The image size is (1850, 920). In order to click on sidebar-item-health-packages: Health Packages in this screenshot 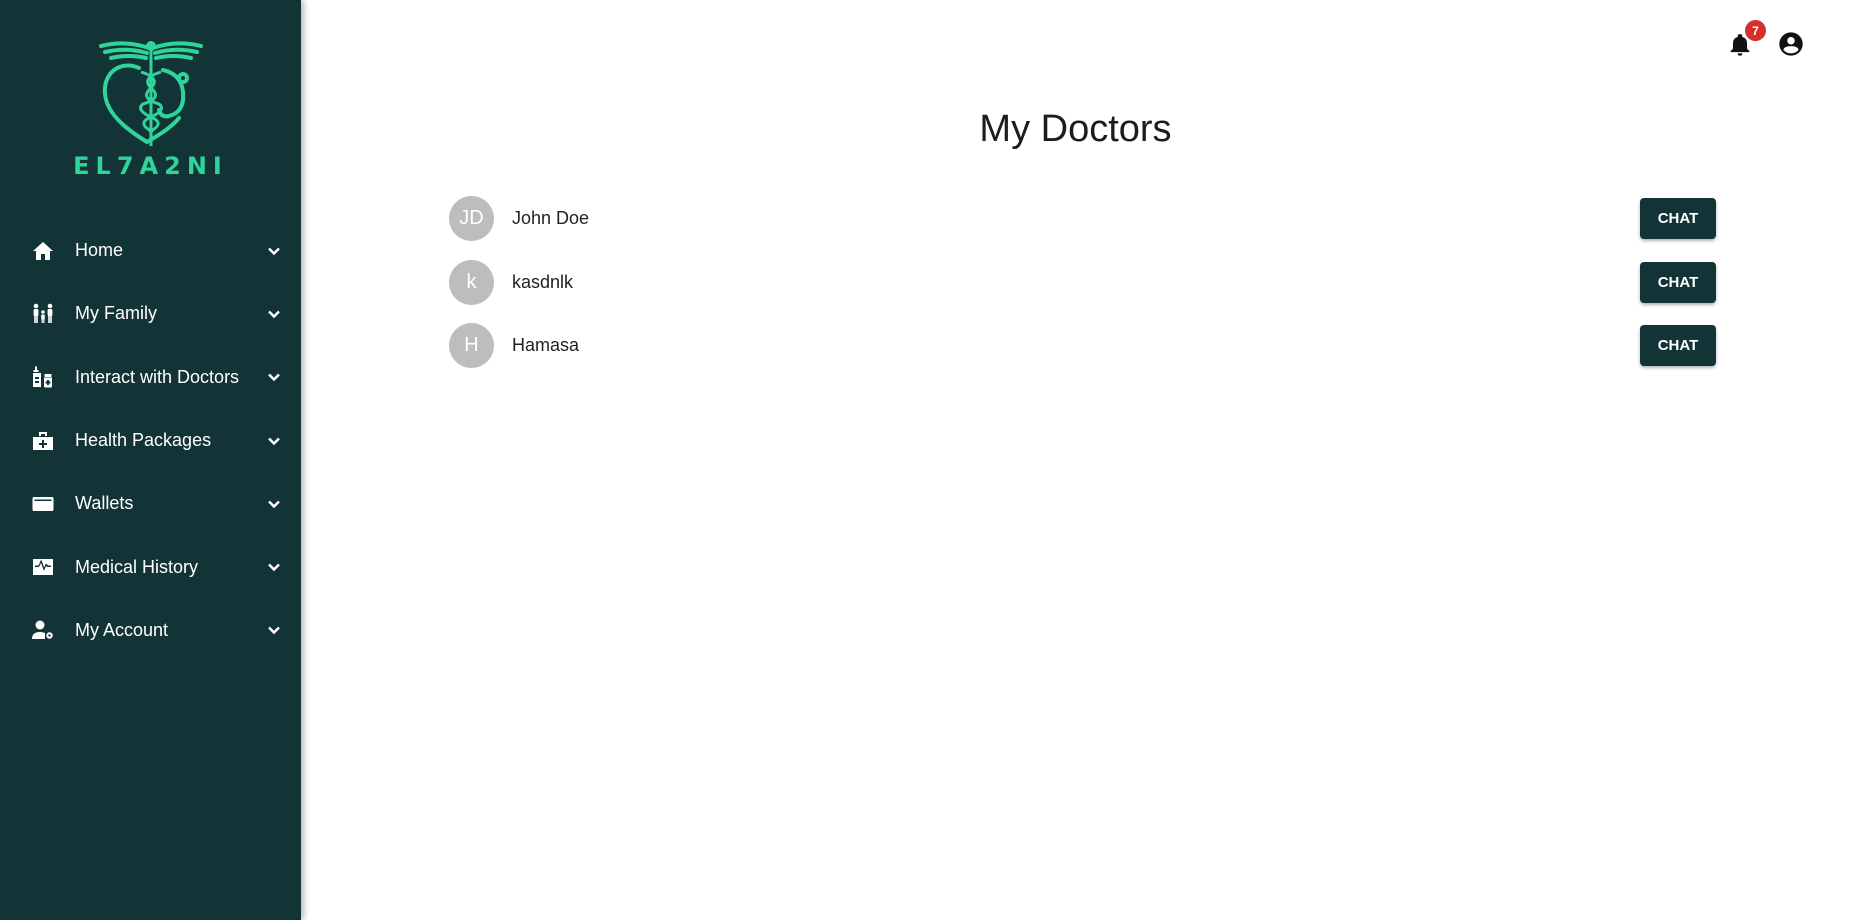, I will do `click(150, 440)`.